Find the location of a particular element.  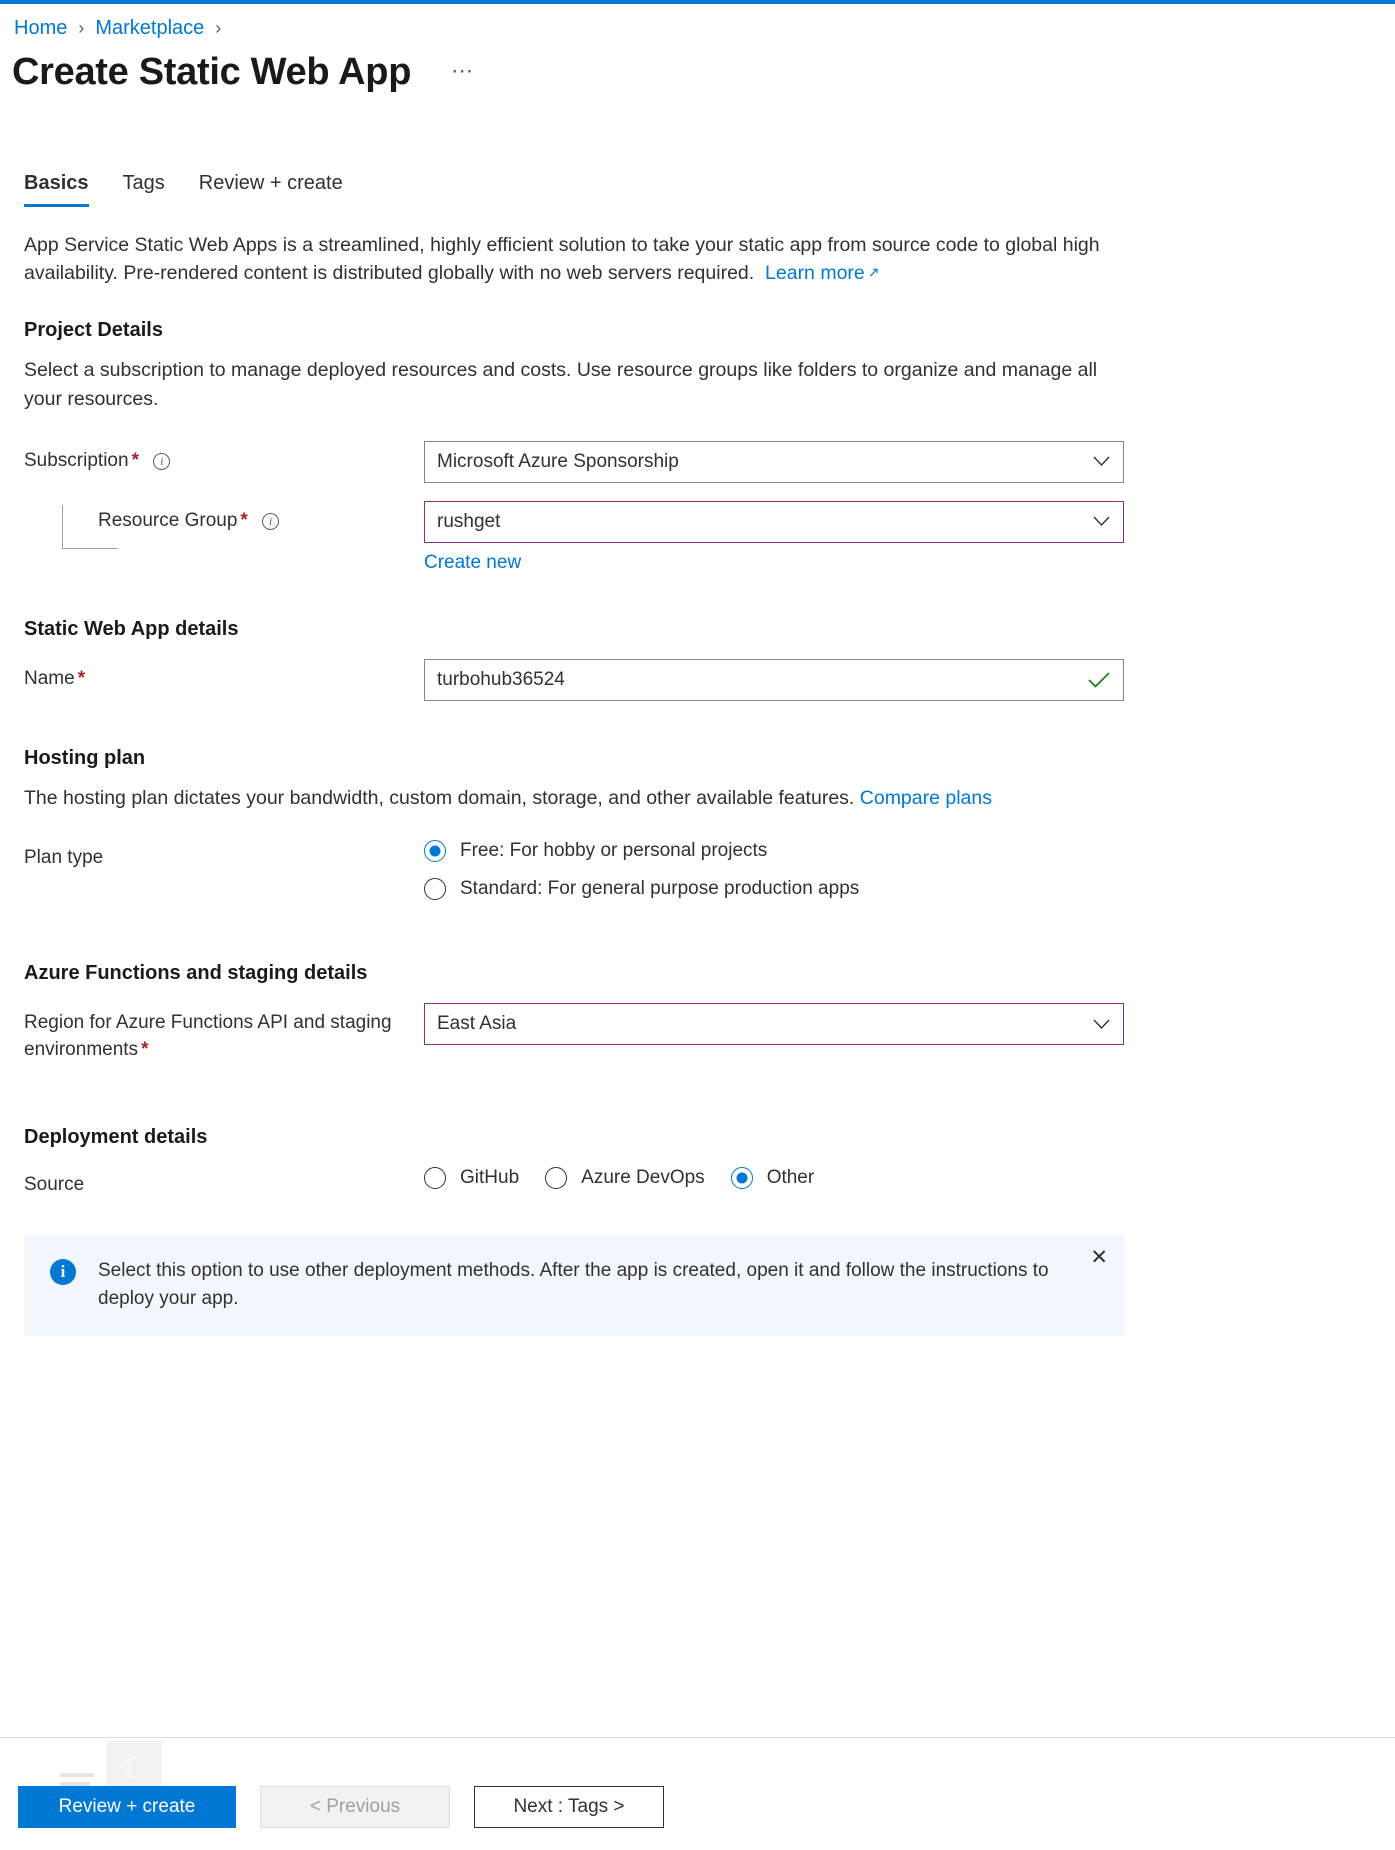

name-input: turbohub36524 is located at coordinates (774, 679).